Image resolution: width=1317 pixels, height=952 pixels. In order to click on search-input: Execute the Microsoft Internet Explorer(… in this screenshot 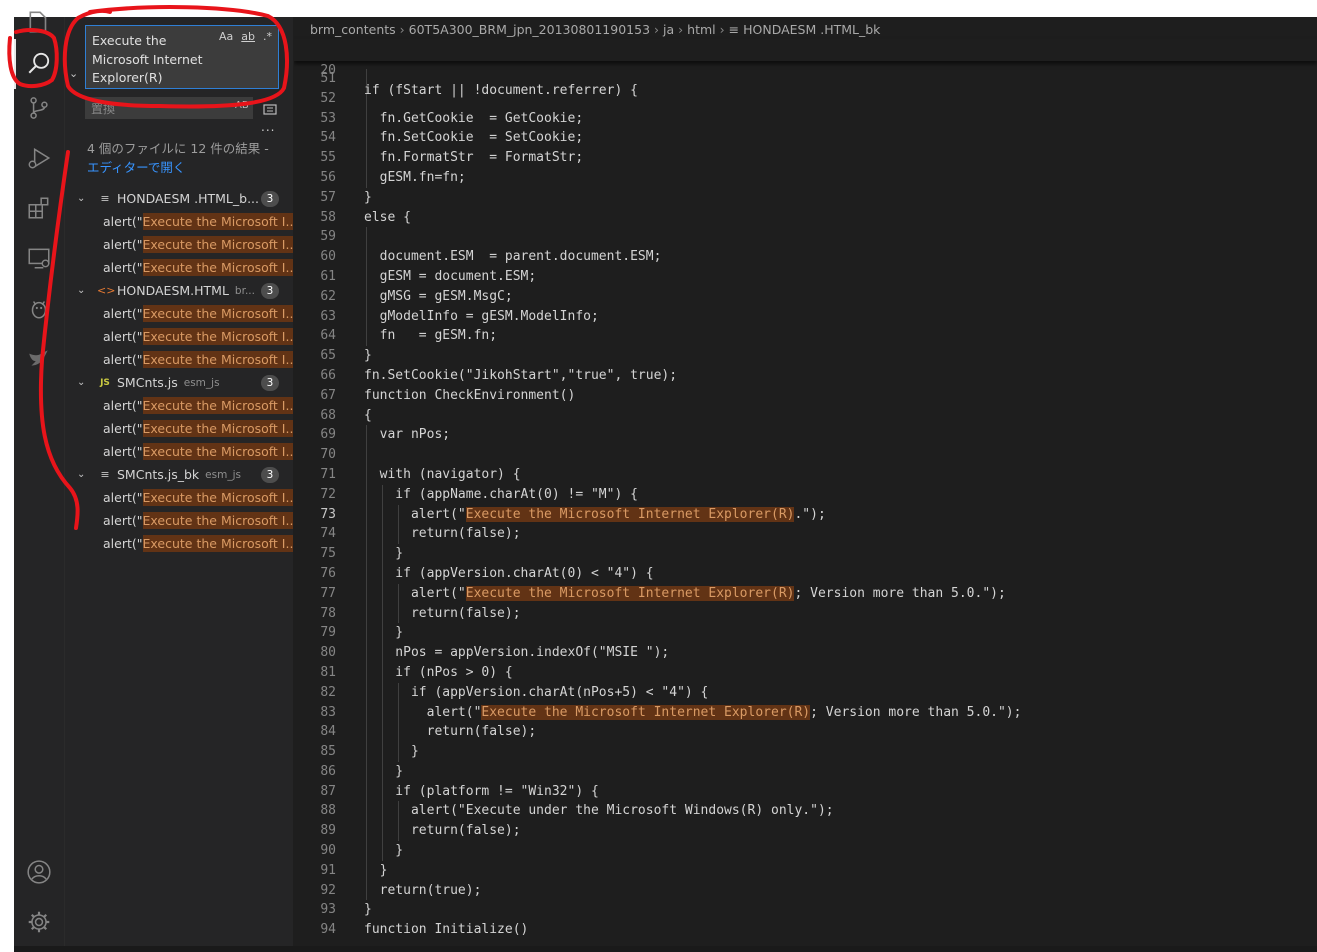, I will do `click(182, 57)`.